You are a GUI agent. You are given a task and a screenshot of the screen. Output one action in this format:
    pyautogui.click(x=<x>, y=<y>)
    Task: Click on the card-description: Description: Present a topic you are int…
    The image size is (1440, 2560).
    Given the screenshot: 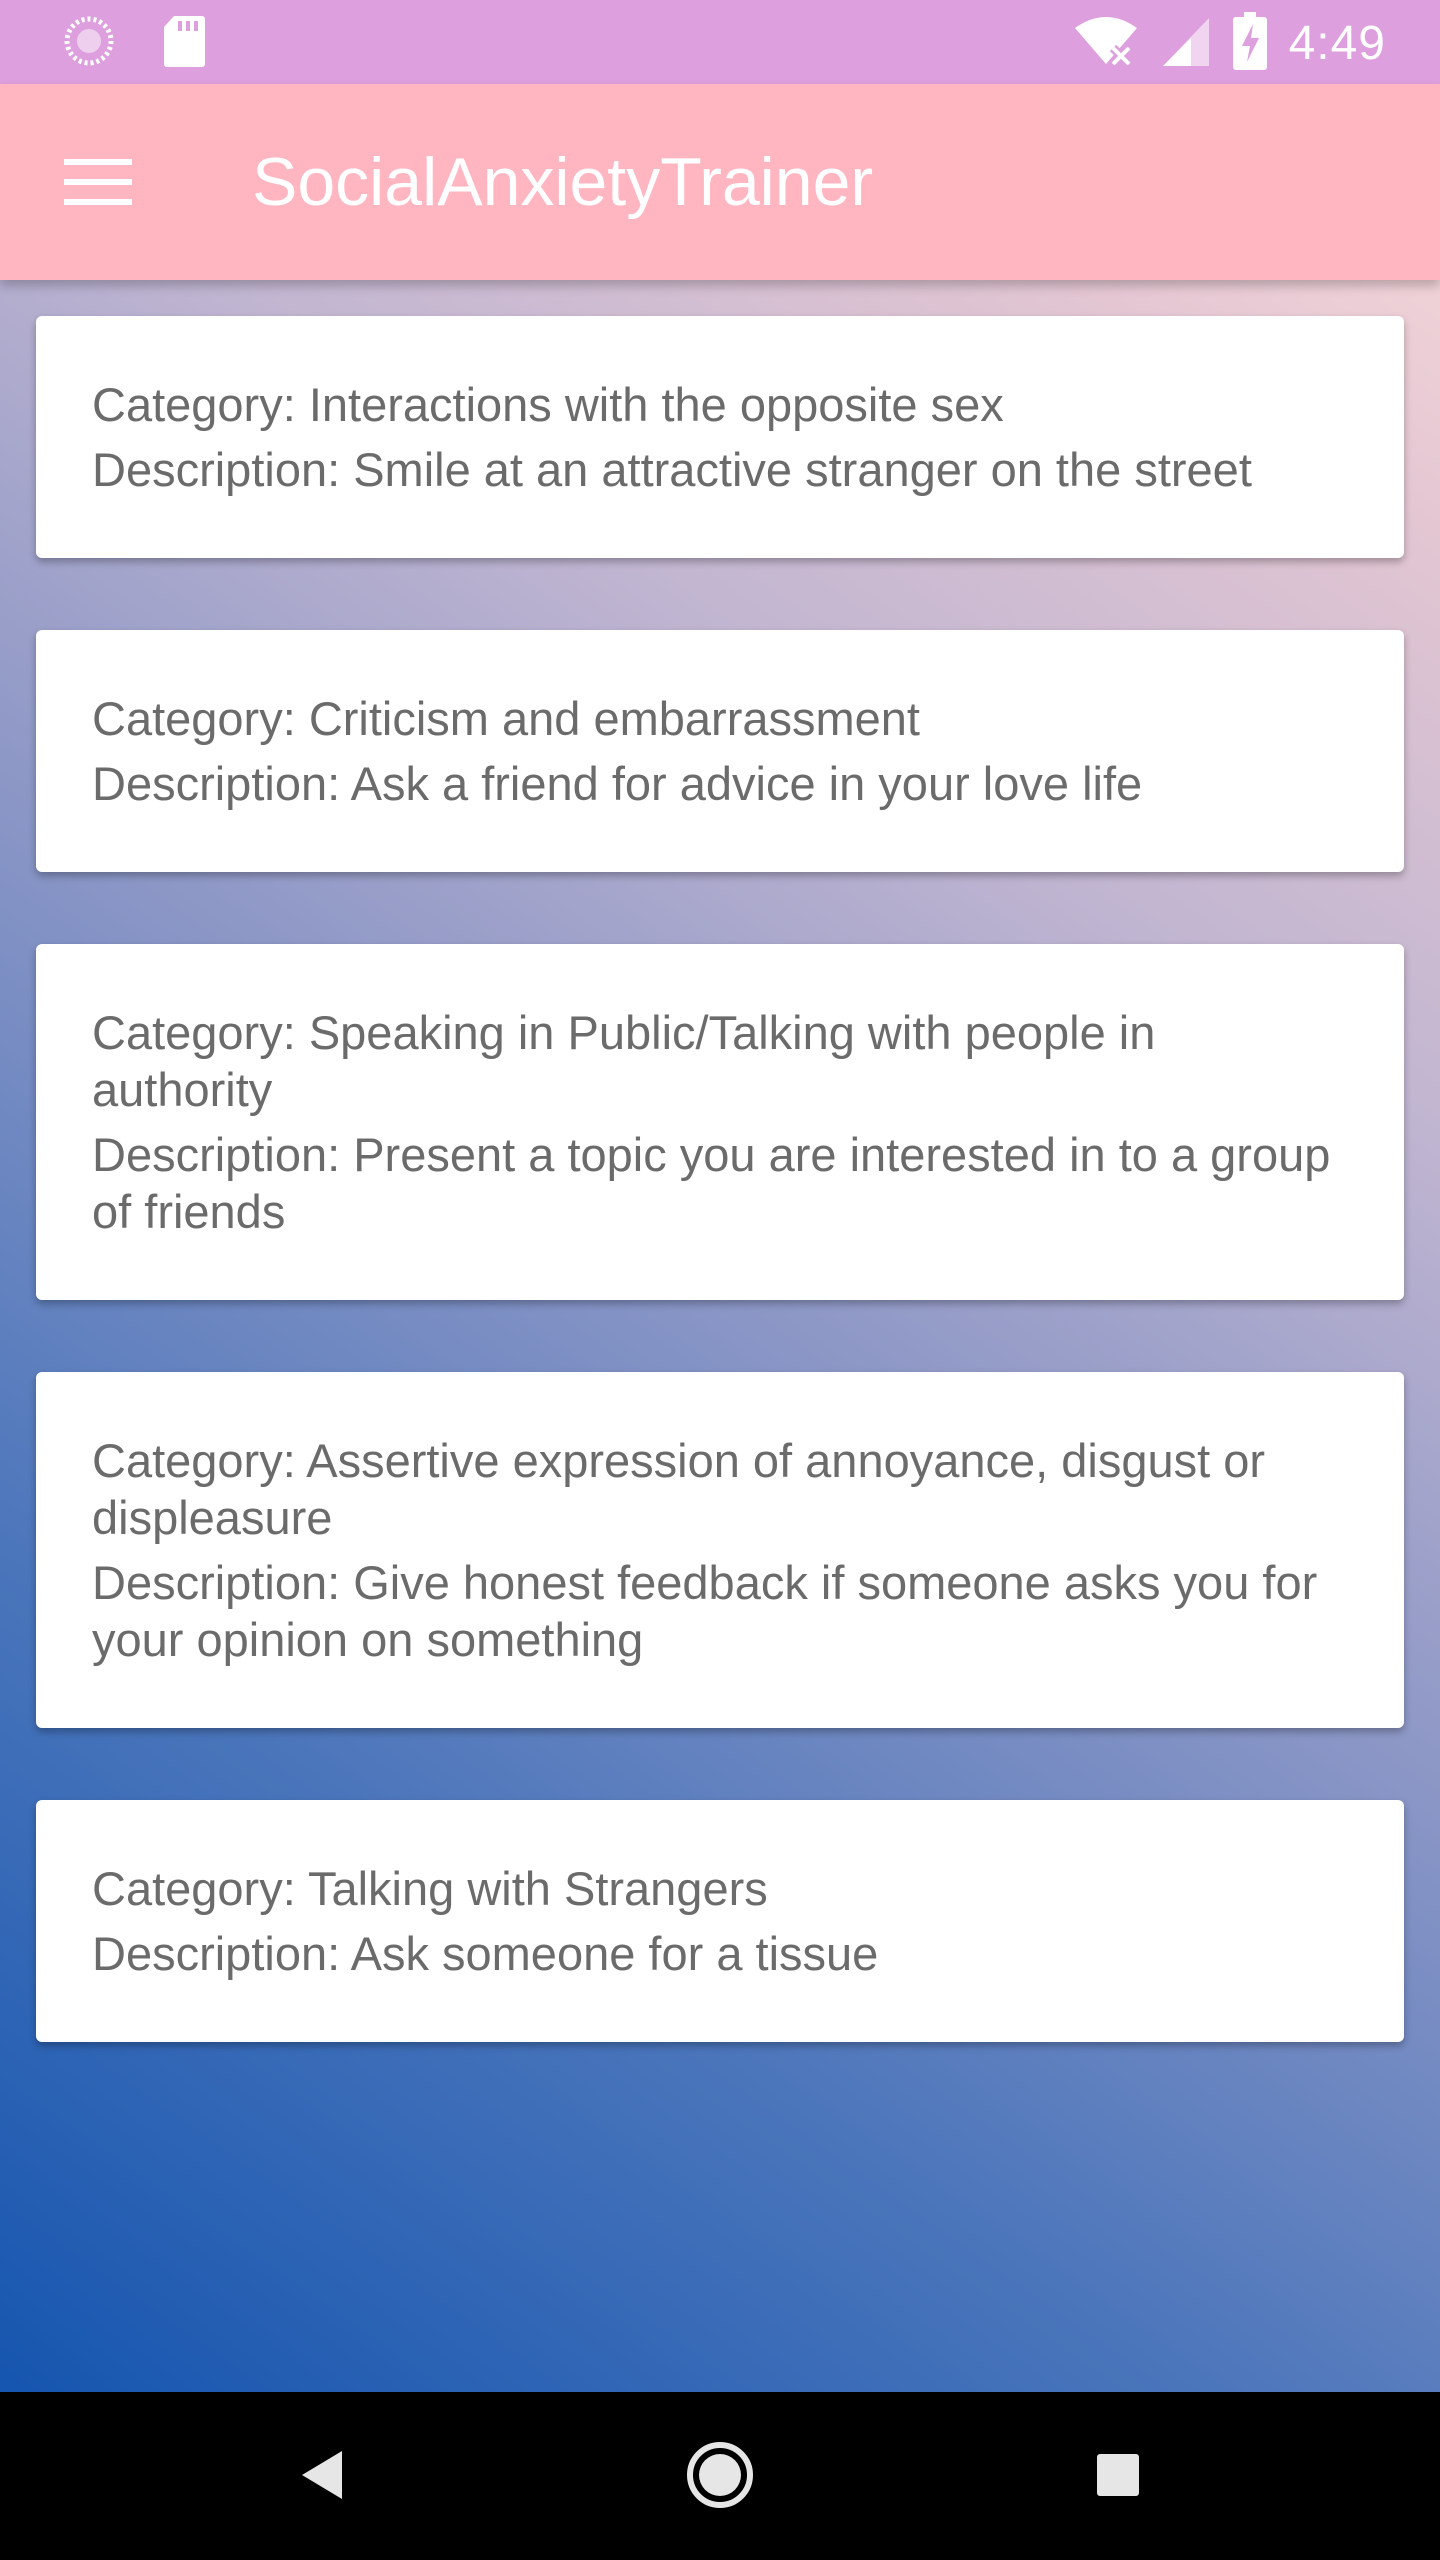 What is the action you would take?
    pyautogui.click(x=711, y=1183)
    